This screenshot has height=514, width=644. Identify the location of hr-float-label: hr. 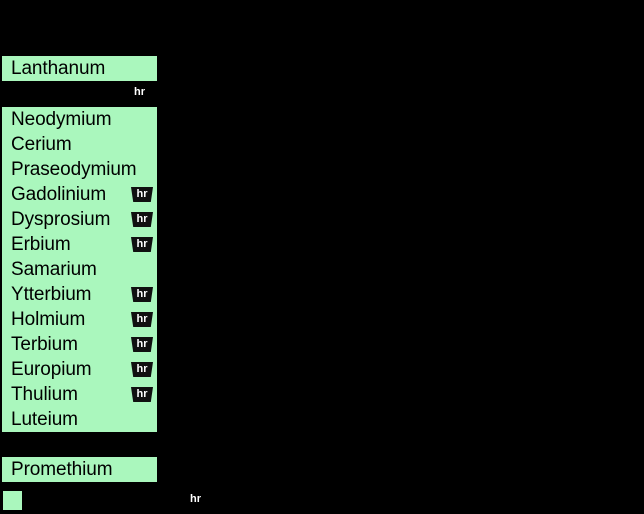
(139, 92).